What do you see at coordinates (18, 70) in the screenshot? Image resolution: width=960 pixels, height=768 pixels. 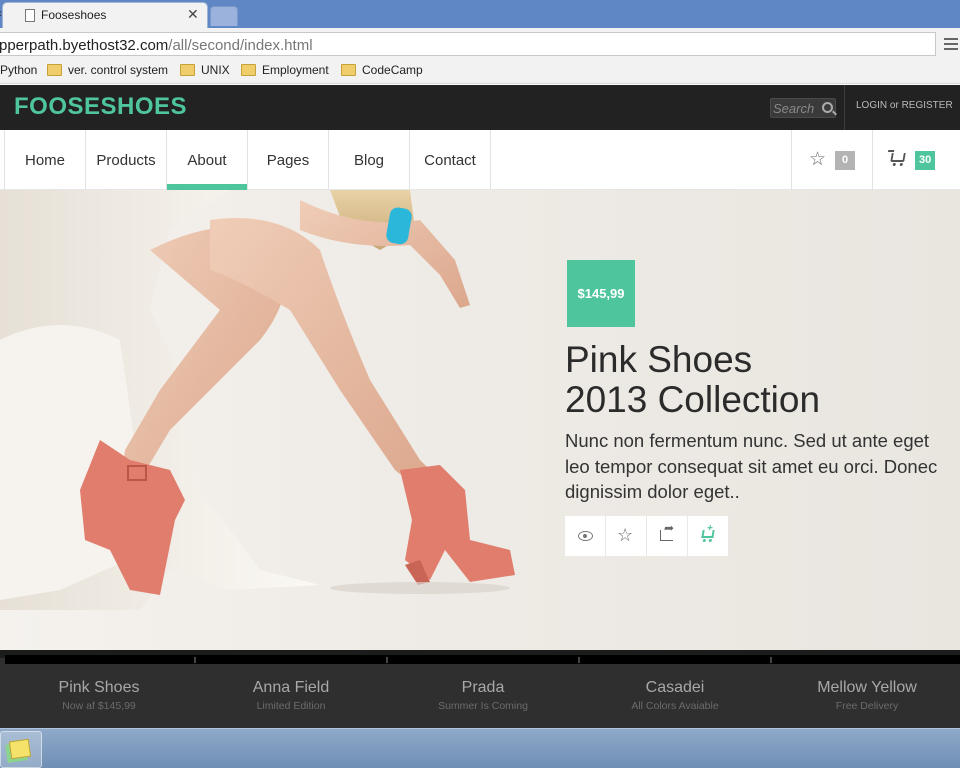 I see `bookmark-python: Python` at bounding box center [18, 70].